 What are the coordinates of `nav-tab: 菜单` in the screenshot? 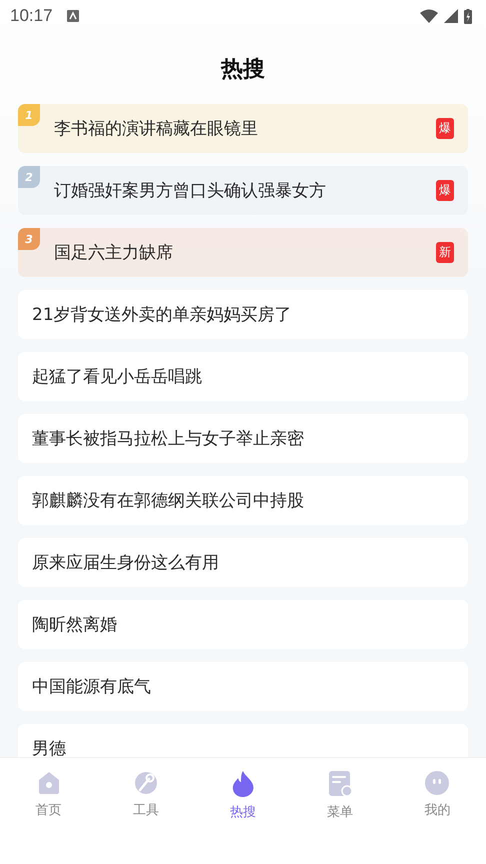 It's located at (340, 795).